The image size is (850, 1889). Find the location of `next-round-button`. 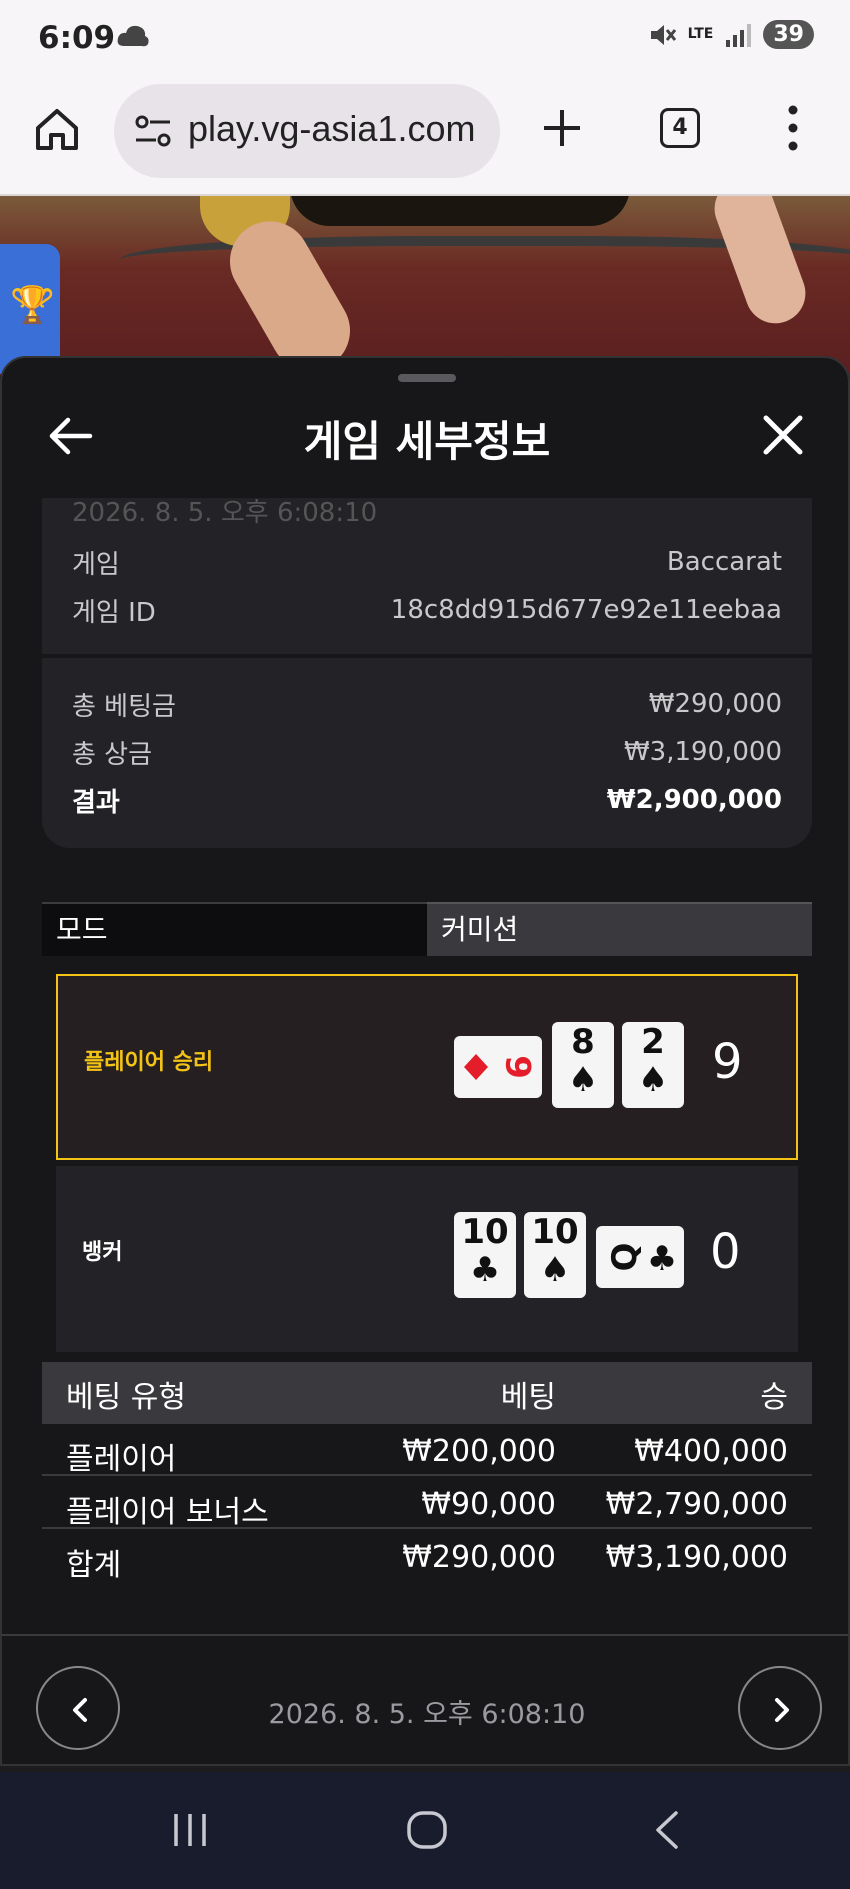

next-round-button is located at coordinates (780, 1708).